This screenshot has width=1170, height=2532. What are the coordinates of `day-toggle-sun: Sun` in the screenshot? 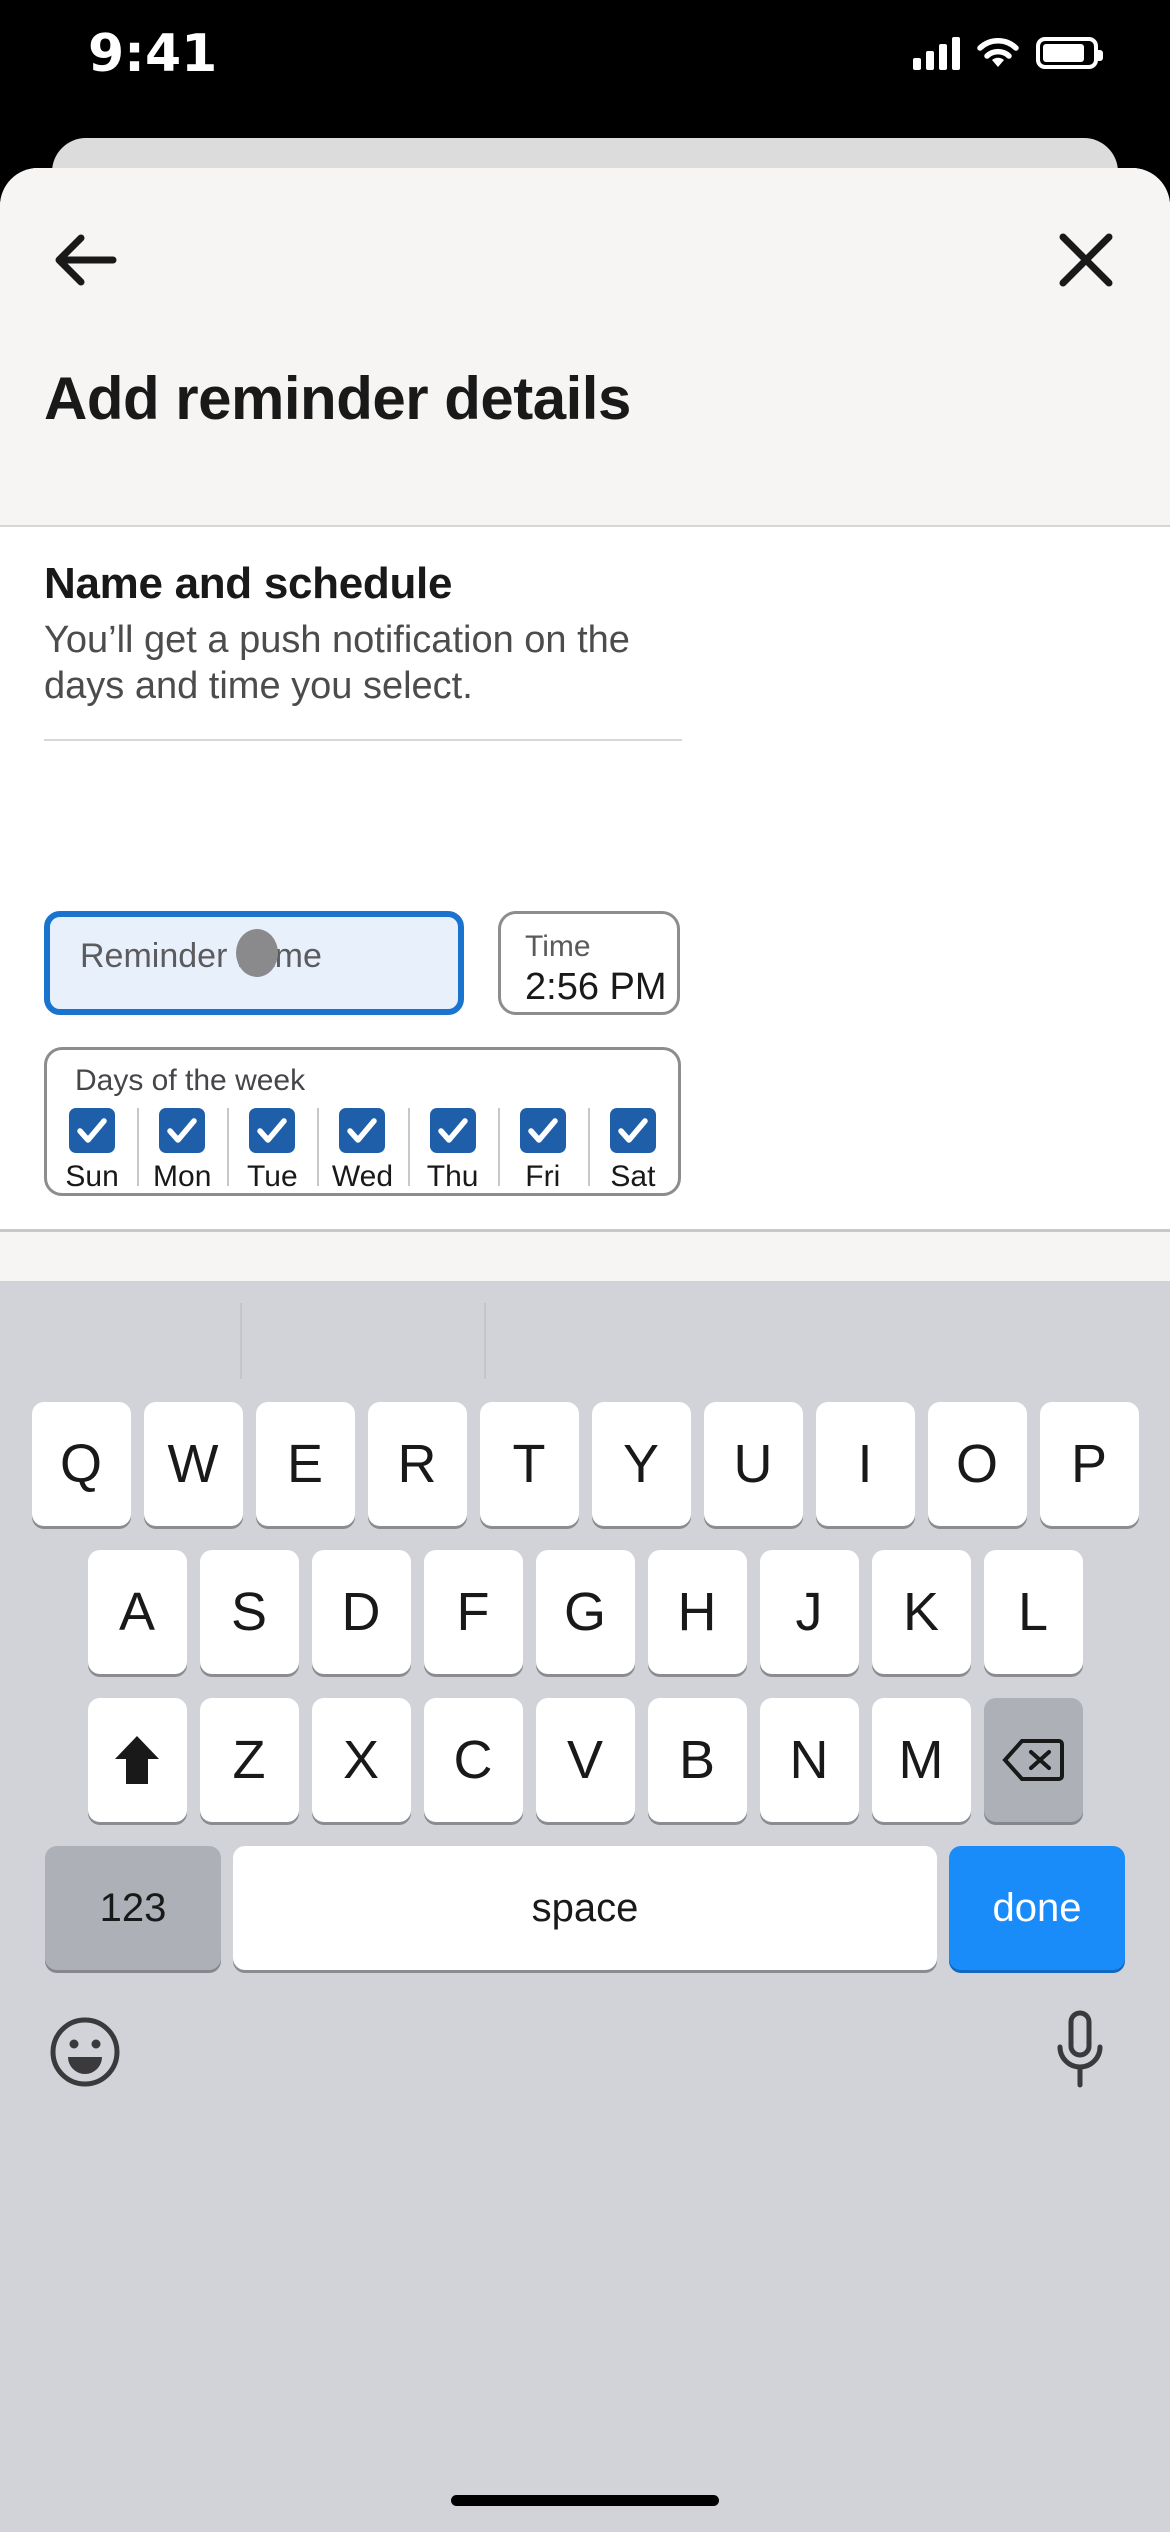 It's located at (92, 1150).